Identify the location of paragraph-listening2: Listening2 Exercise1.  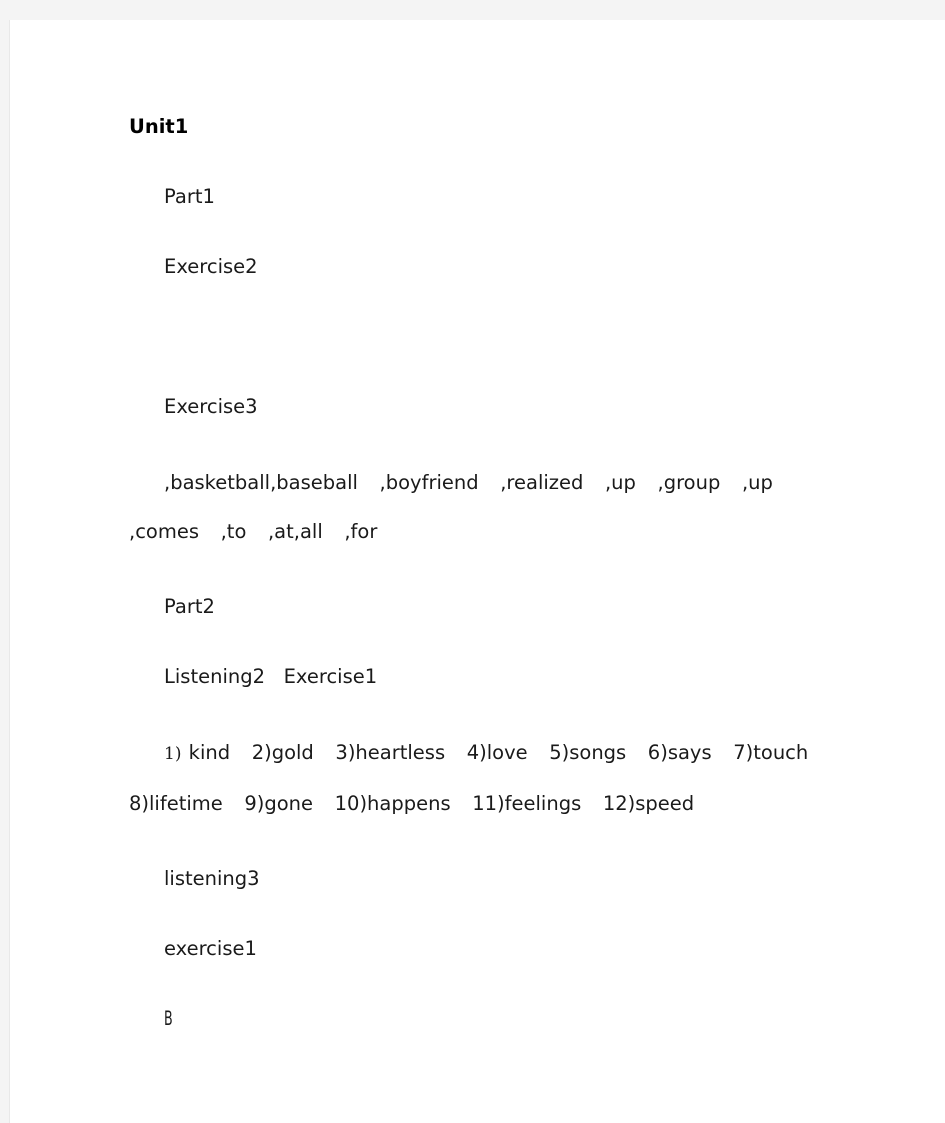
(271, 676).